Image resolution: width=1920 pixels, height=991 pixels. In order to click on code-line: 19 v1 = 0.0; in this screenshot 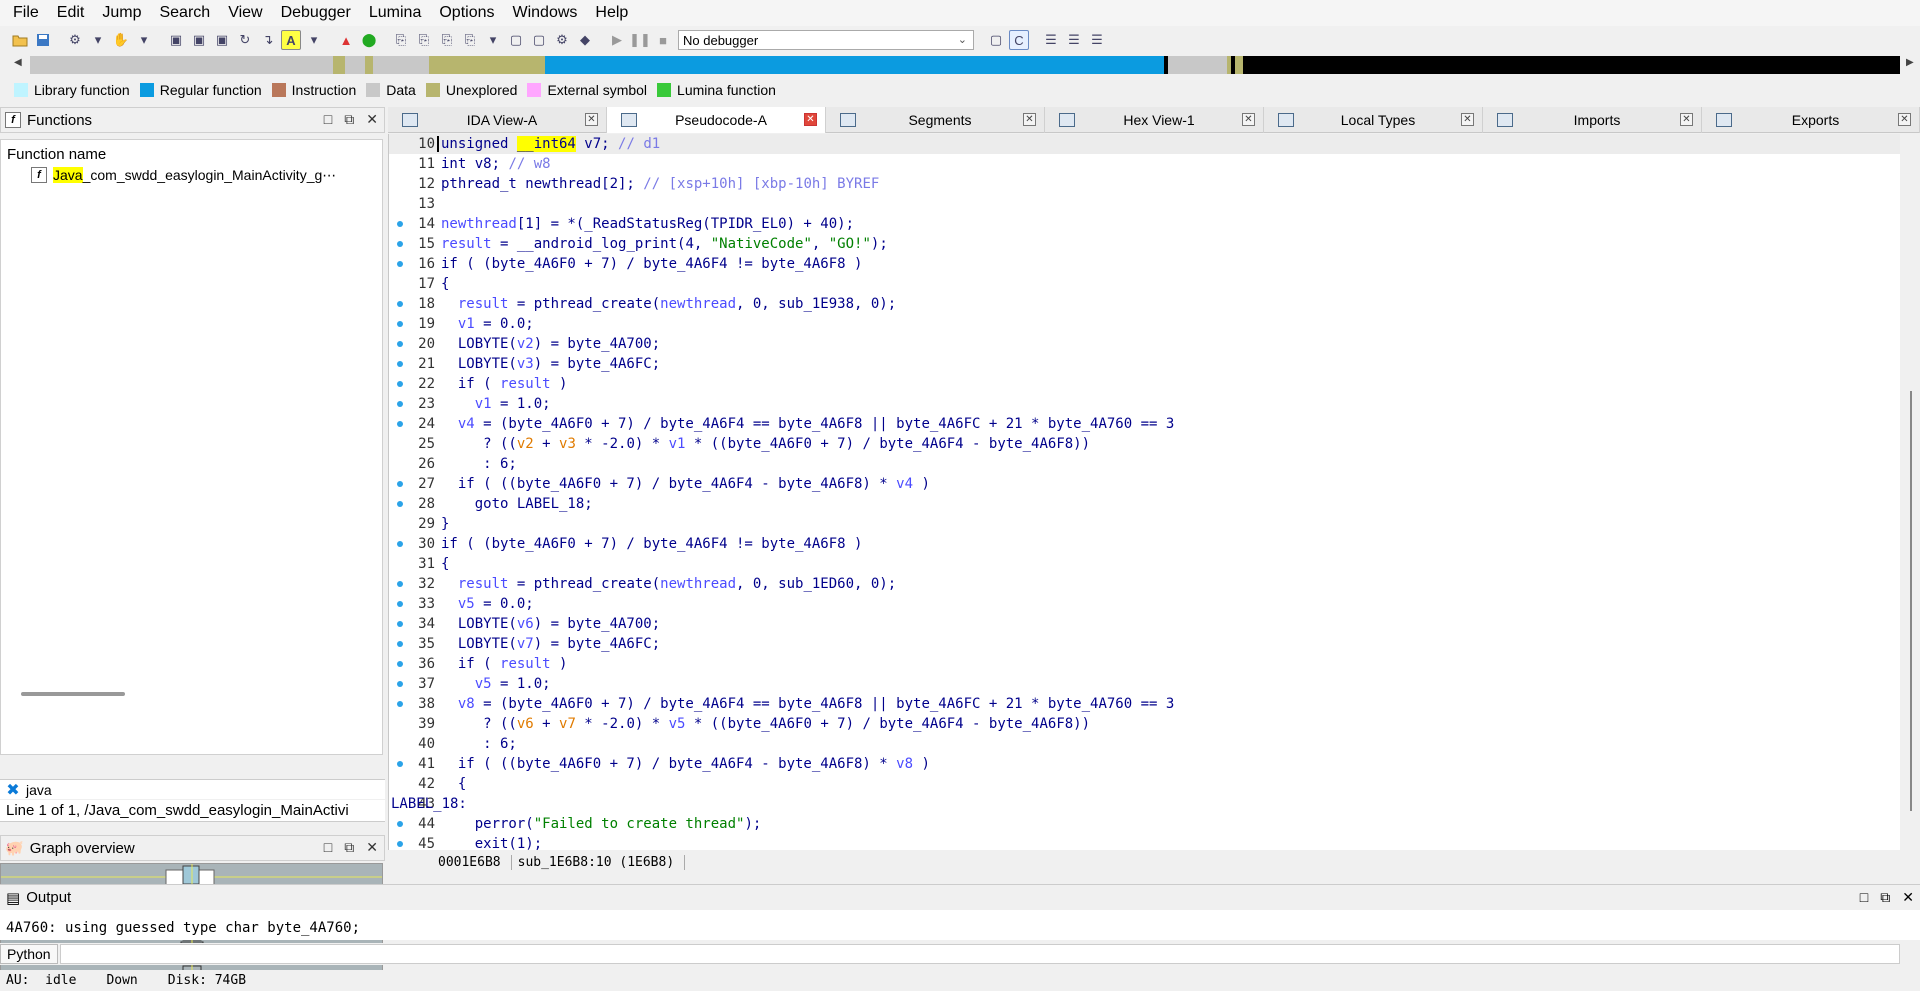, I will do `click(1144, 324)`.